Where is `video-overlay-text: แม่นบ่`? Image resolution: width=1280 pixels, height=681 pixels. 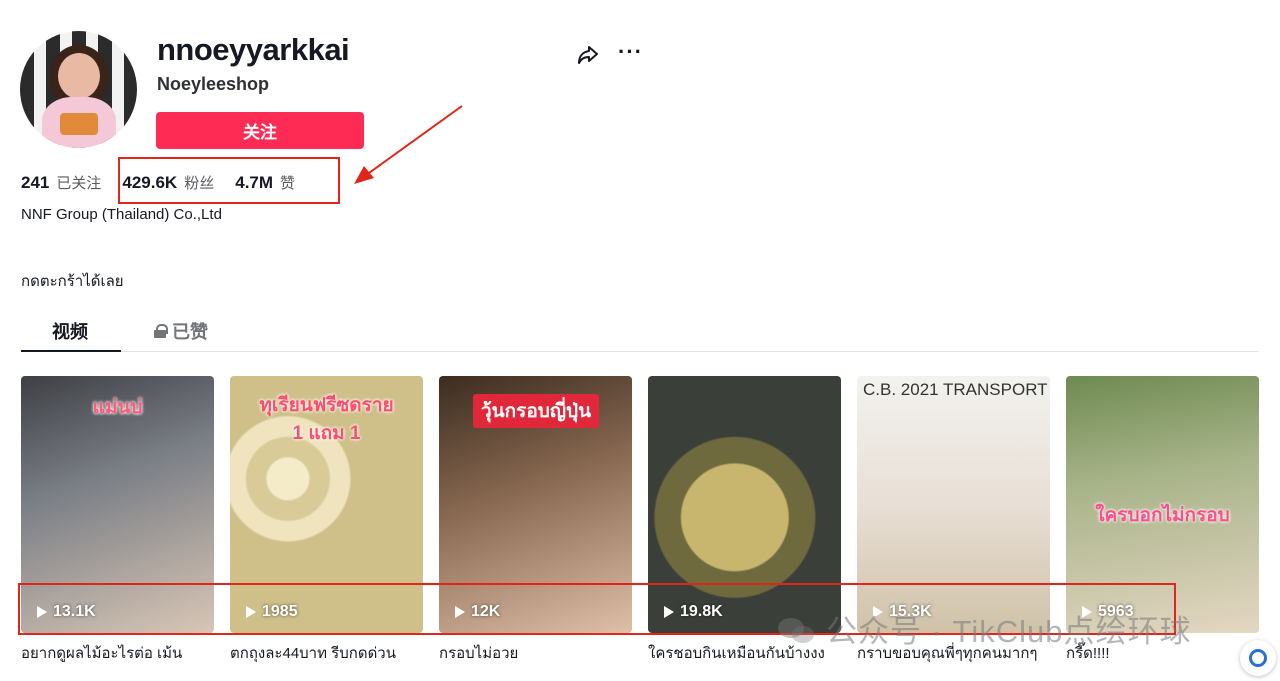
video-overlay-text: แม่นบ่ is located at coordinates (117, 407).